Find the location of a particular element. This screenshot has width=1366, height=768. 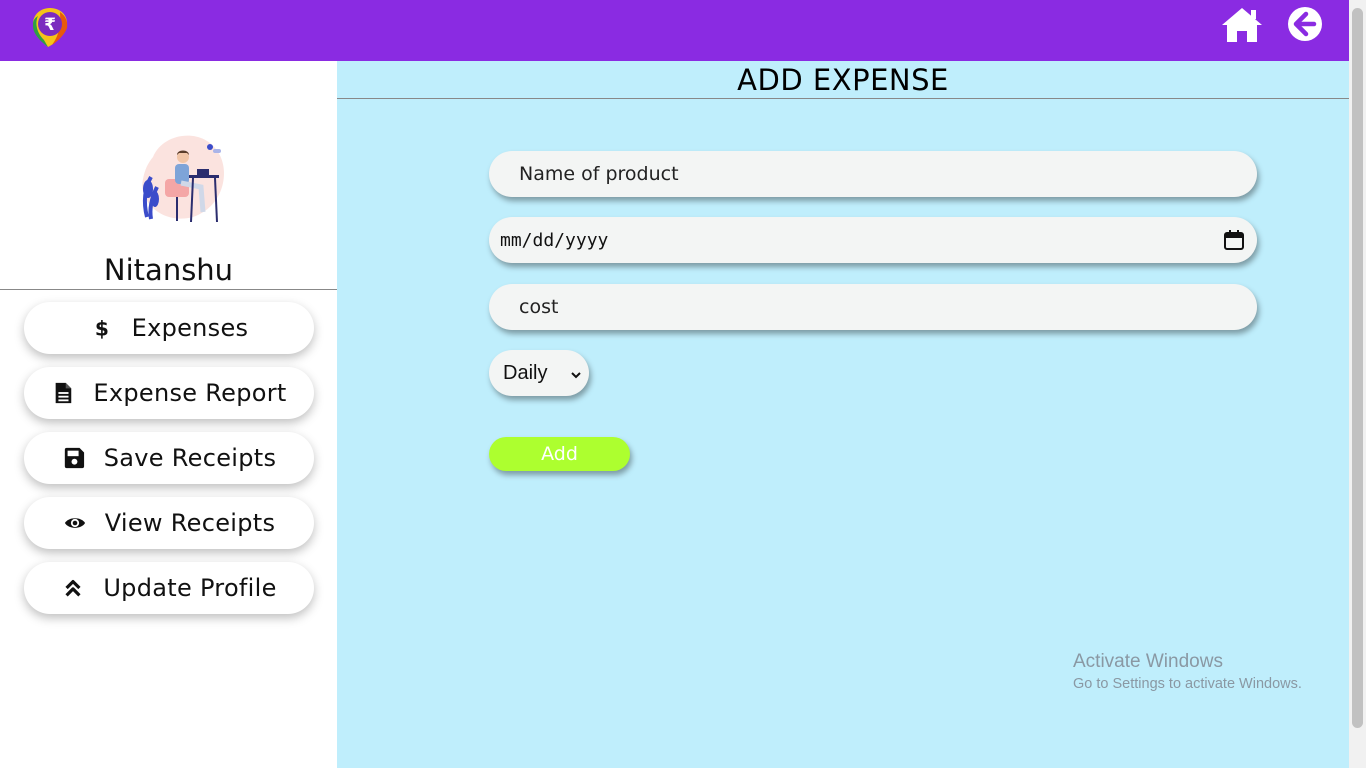

sidebar-item-expense-report: Expense Report is located at coordinates (169, 393).